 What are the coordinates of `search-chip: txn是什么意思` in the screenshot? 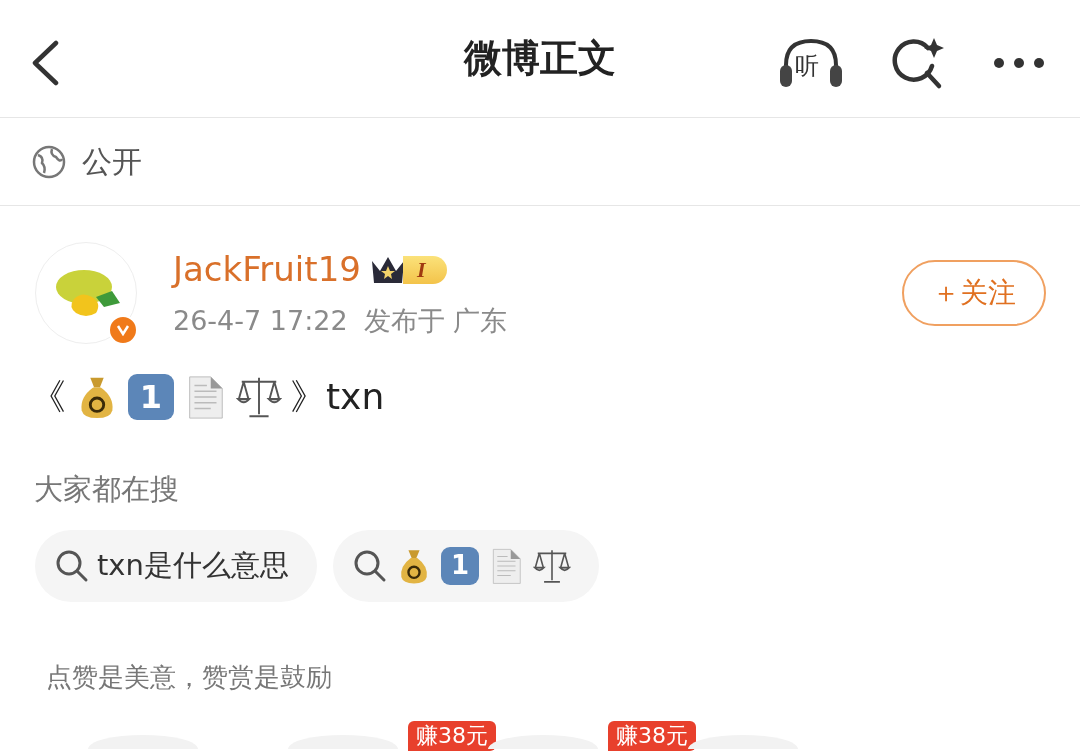 It's located at (176, 565).